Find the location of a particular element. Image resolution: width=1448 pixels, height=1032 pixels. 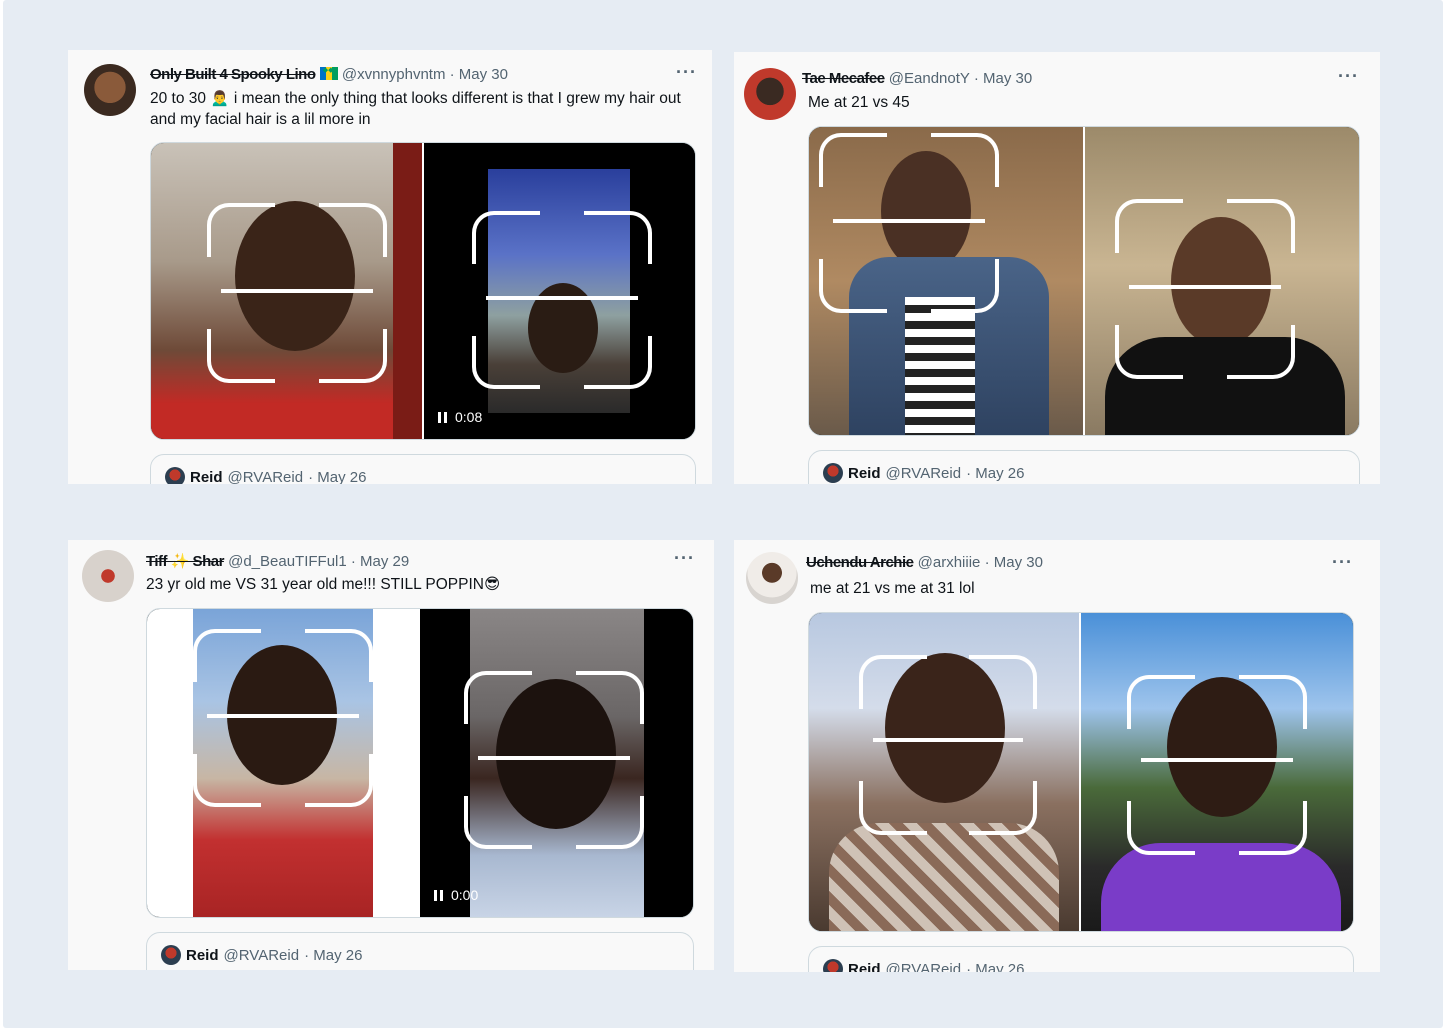

display-name: Only Built 4 Spooky Lino is located at coordinates (233, 74).